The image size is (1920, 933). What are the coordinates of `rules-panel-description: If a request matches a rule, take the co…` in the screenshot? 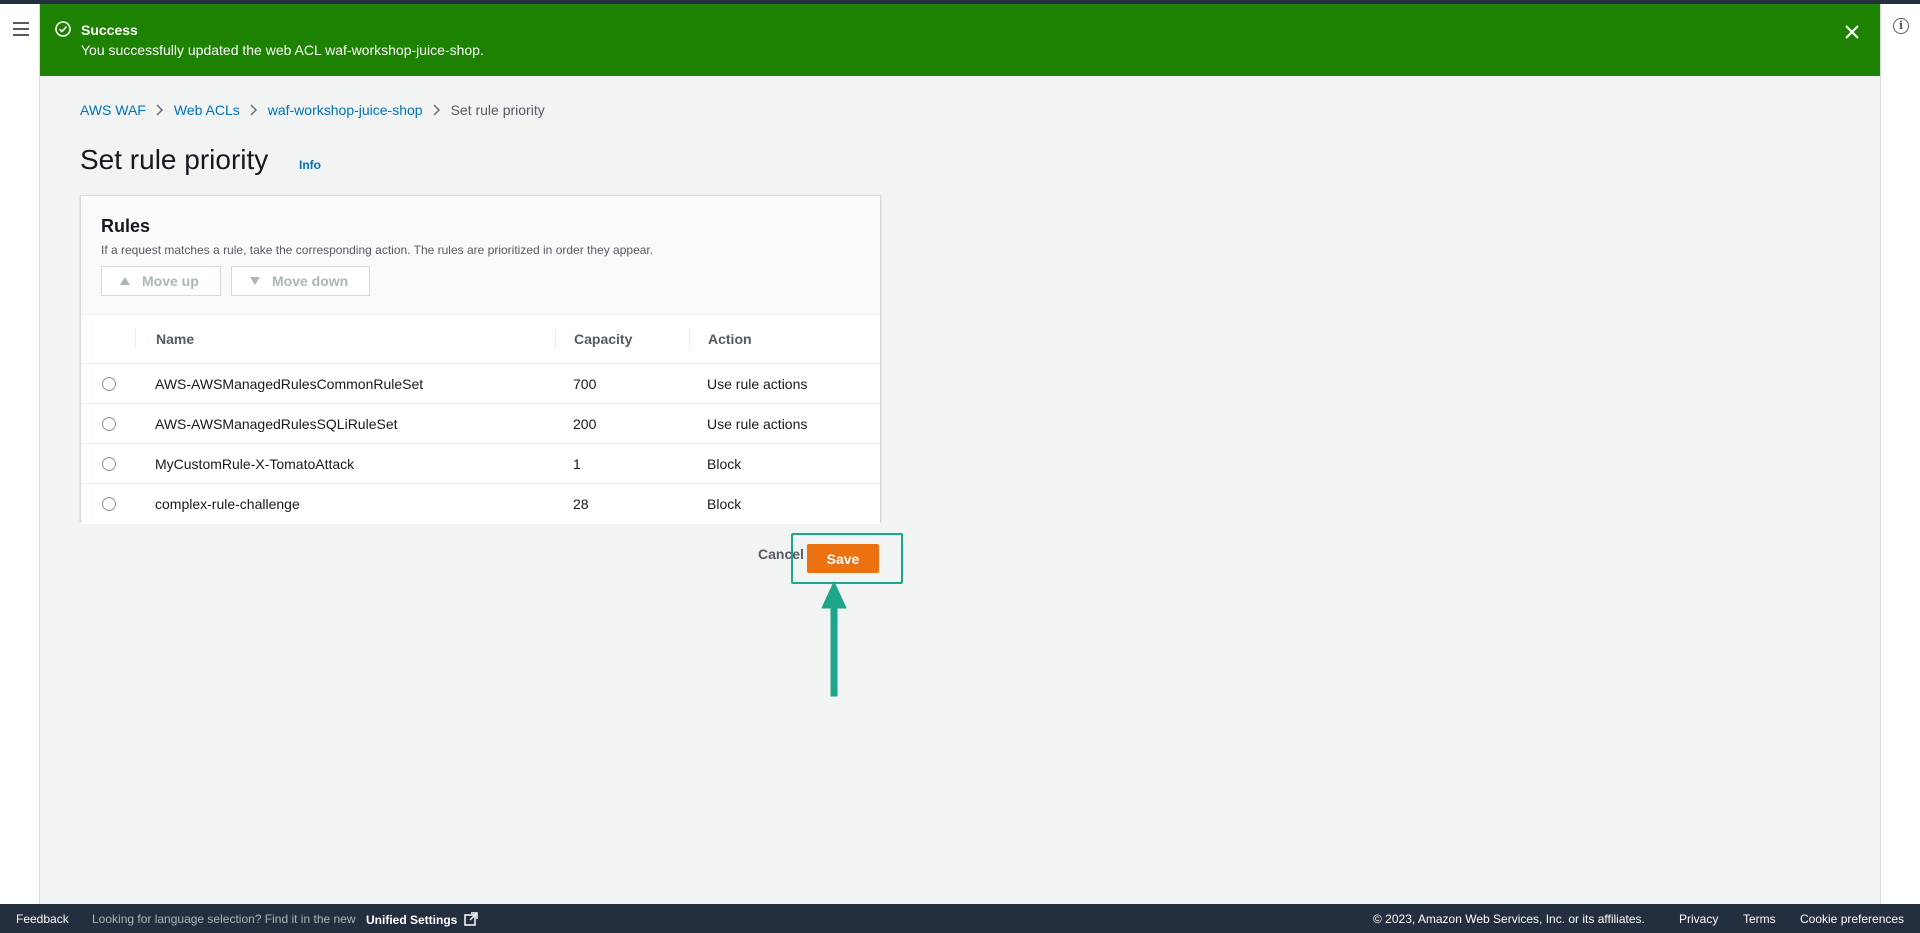 It's located at (377, 250).